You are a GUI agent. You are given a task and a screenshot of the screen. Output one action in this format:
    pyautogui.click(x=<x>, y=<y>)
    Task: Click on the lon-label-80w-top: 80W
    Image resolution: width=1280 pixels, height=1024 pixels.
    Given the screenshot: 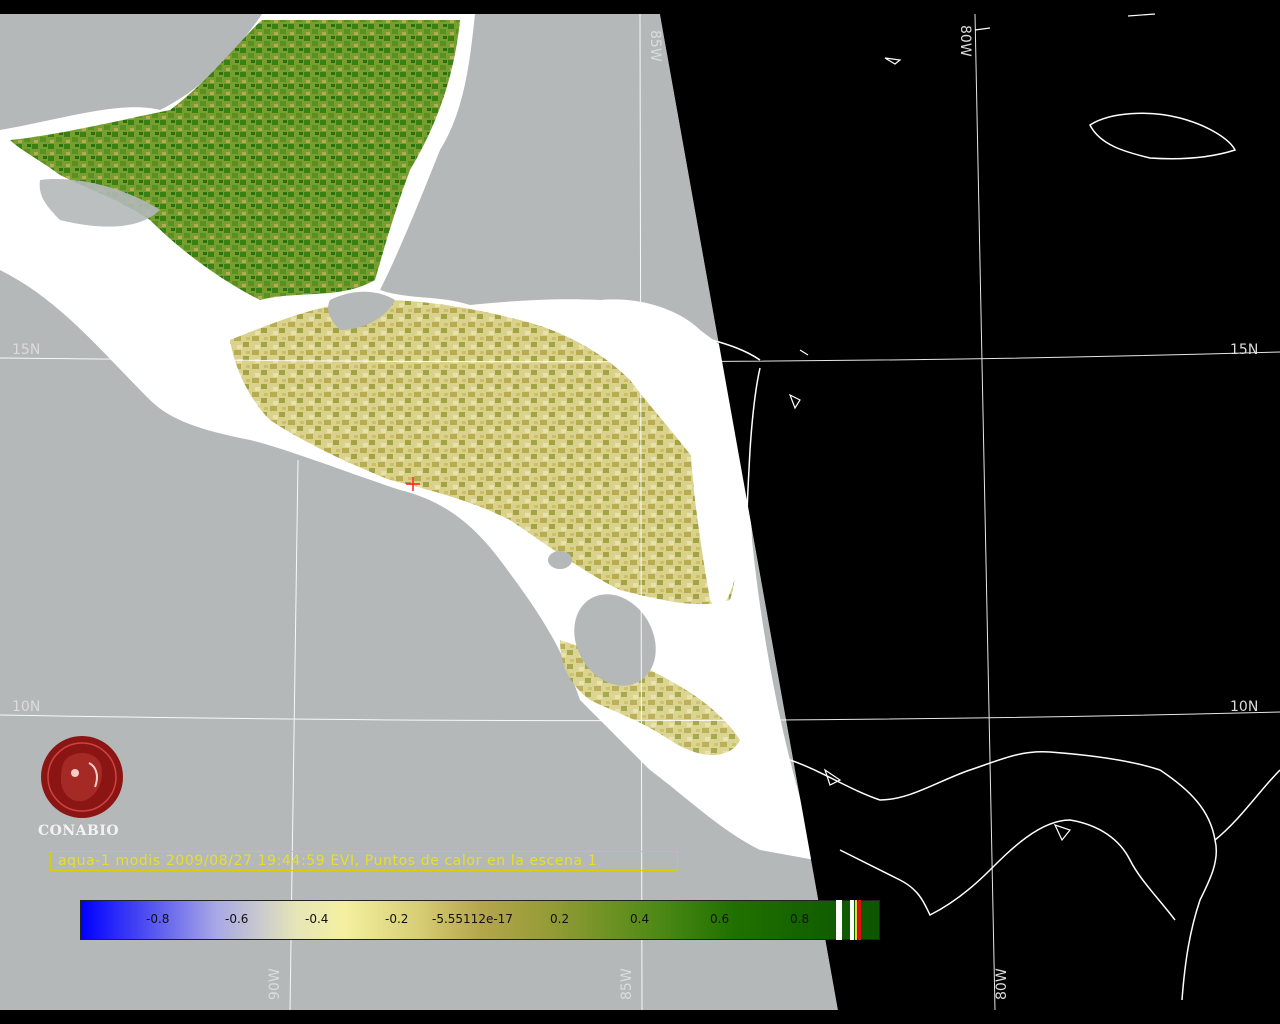 What is the action you would take?
    pyautogui.click(x=965, y=41)
    